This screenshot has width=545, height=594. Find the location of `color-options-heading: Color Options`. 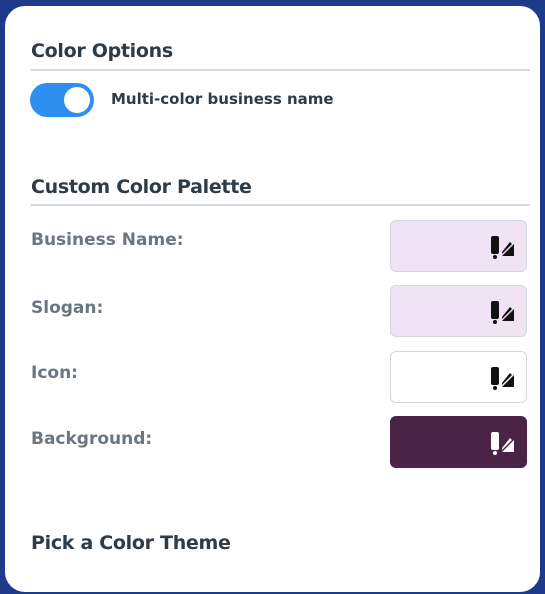

color-options-heading: Color Options is located at coordinates (102, 51).